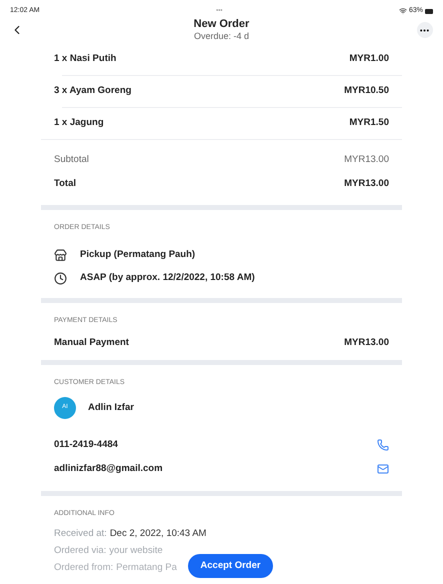  Describe the element at coordinates (84, 567) in the screenshot. I see `info-label: Ordered from:` at that location.